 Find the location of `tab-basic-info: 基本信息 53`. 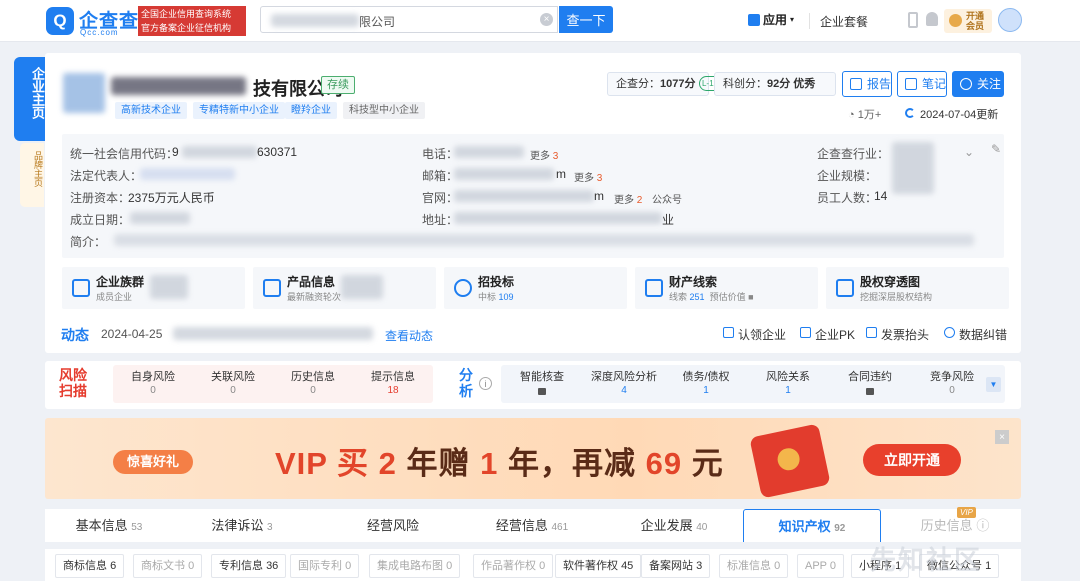

tab-basic-info: 基本信息 53 is located at coordinates (109, 525).